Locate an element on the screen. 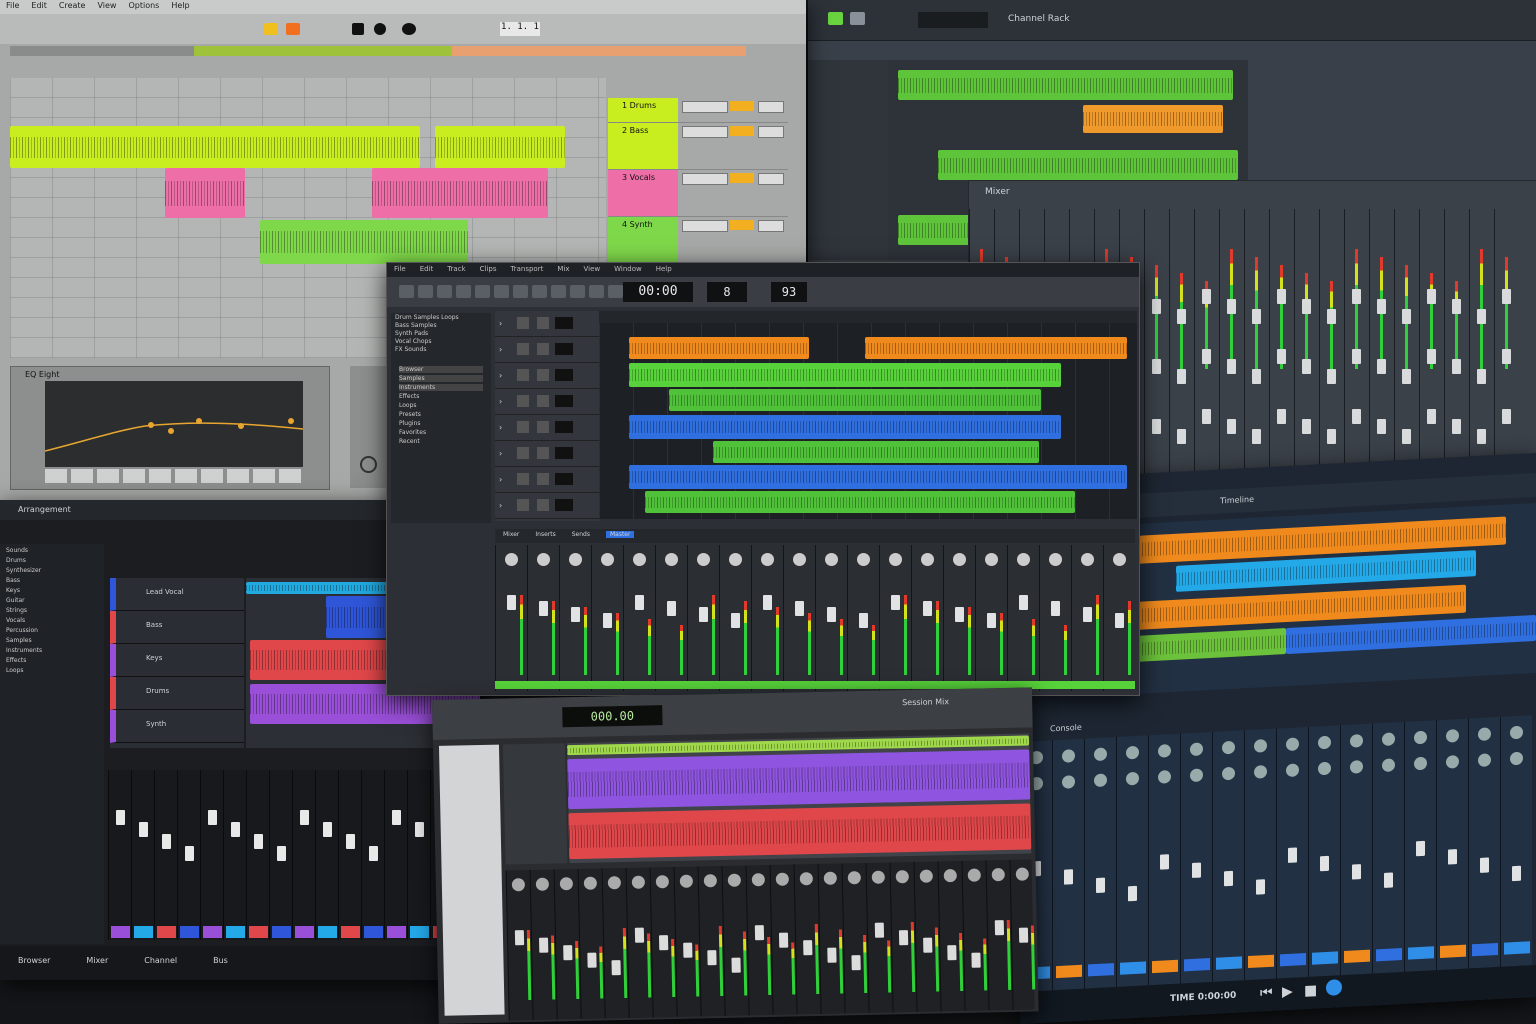  footer-tab: Browser is located at coordinates (34, 960).